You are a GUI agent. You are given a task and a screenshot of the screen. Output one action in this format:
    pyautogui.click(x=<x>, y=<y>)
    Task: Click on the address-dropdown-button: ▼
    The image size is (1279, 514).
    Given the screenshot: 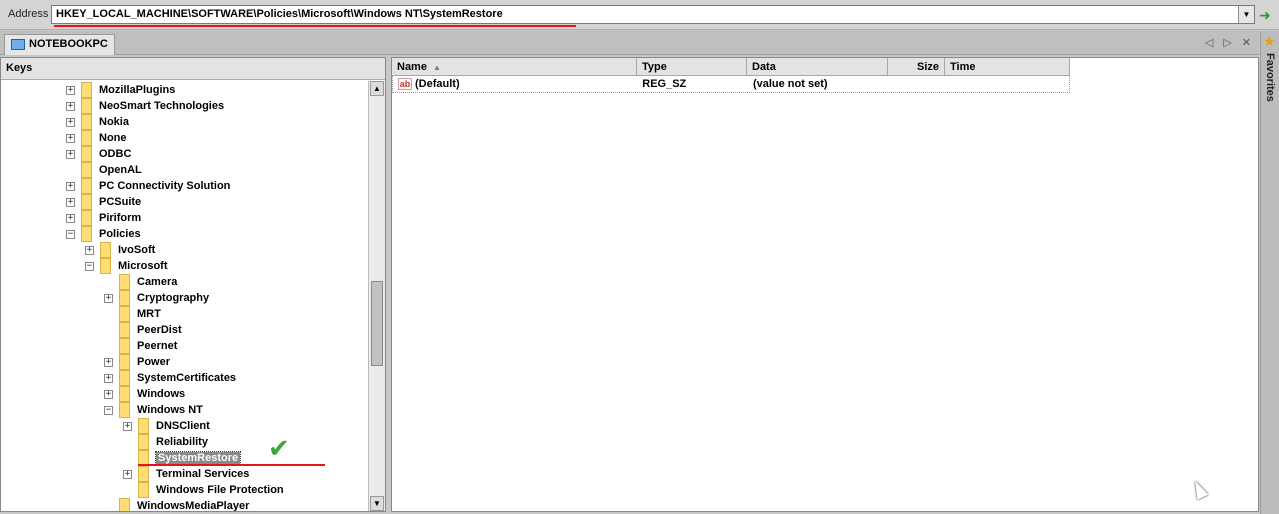 What is the action you would take?
    pyautogui.click(x=1246, y=14)
    